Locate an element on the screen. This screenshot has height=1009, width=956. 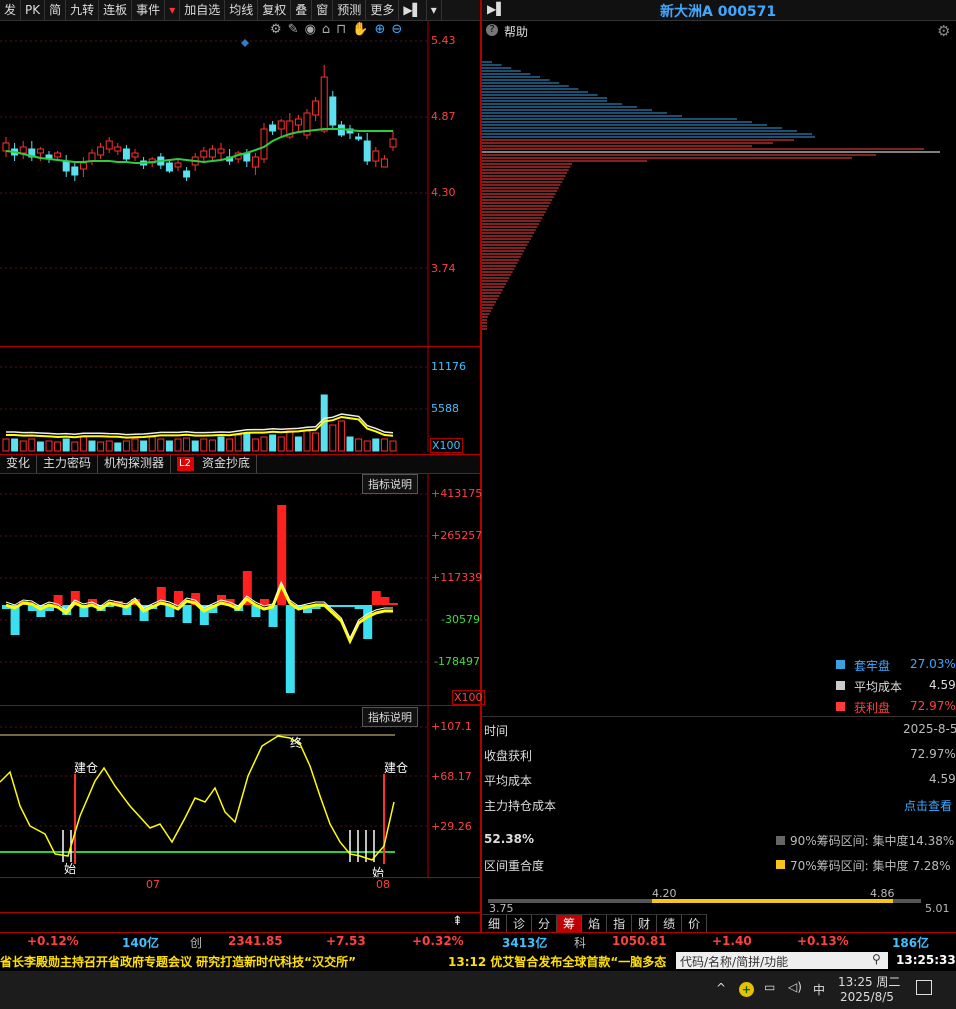
range90-swatch is located at coordinates (780, 840).